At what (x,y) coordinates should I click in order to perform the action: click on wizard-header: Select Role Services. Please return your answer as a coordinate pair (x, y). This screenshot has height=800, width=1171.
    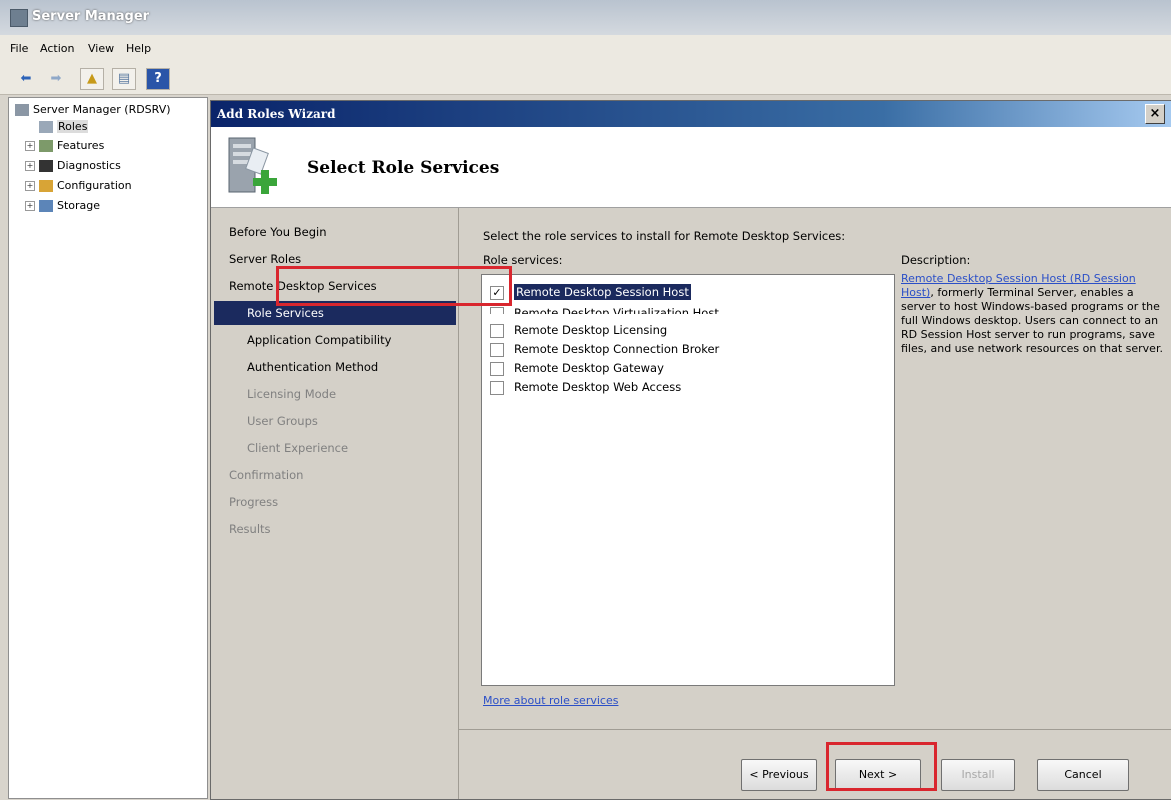
    Looking at the image, I should click on (691, 167).